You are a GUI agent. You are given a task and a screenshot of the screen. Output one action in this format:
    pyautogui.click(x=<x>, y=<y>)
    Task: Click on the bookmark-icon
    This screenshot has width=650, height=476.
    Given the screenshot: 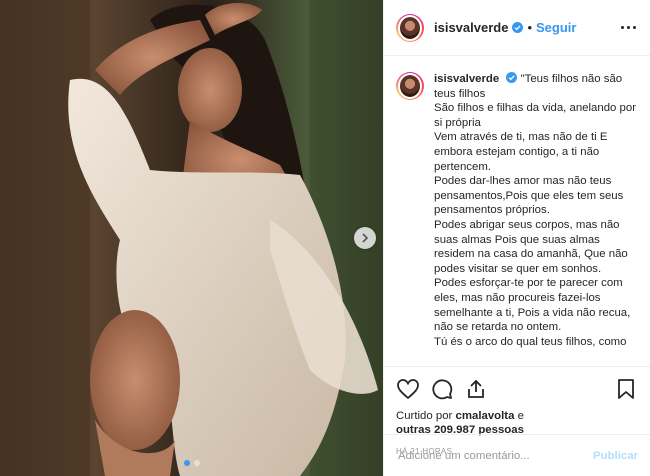 What is the action you would take?
    pyautogui.click(x=626, y=389)
    